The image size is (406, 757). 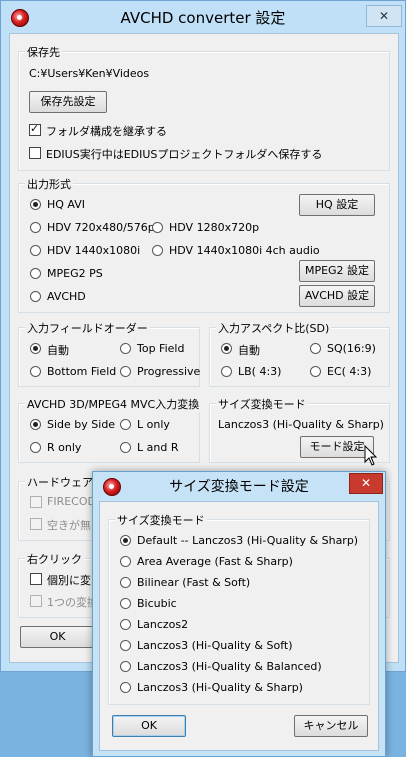 I want to click on hdv-1440x1080i-label: HDV 1440x1080i, so click(x=94, y=250).